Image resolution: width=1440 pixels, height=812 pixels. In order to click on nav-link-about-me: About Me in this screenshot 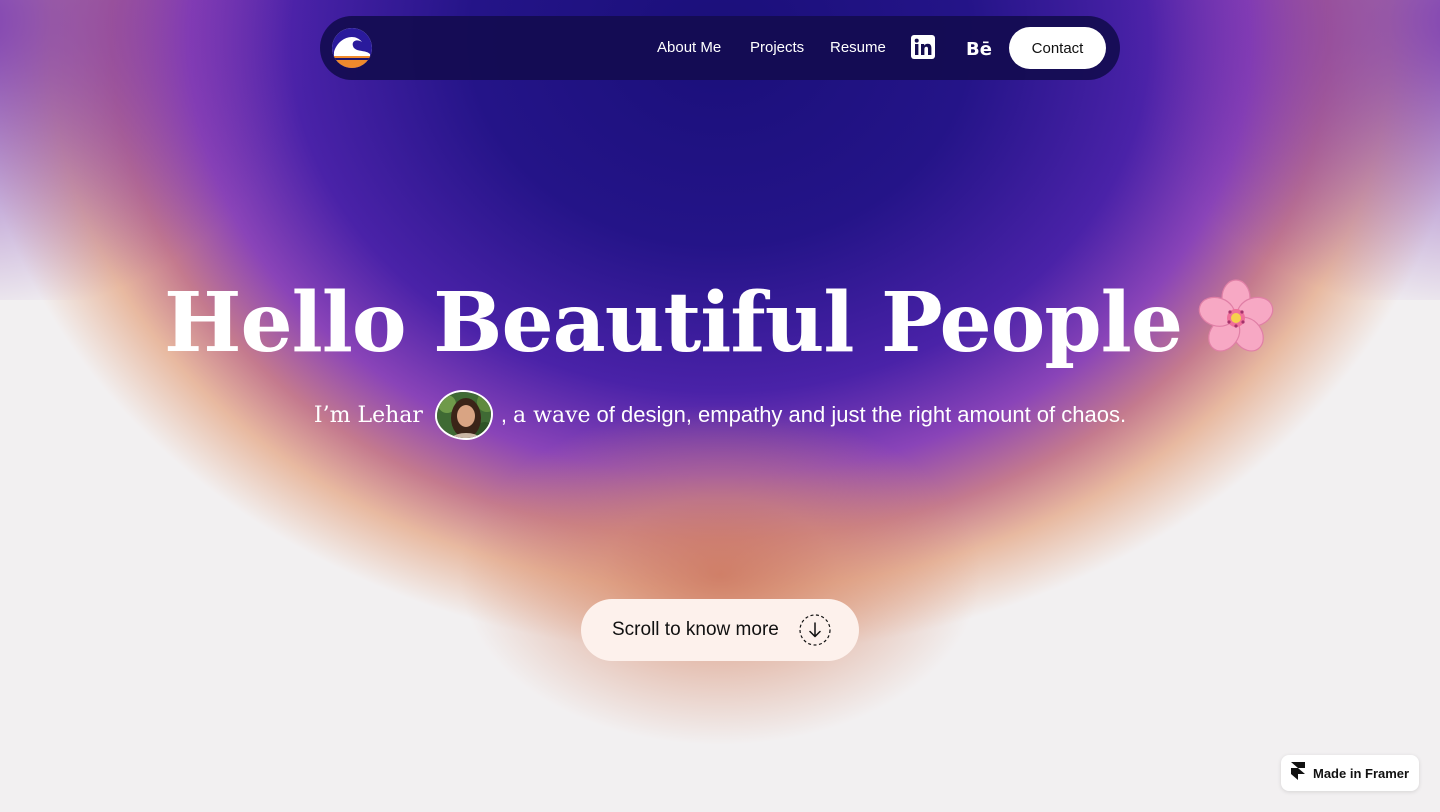, I will do `click(689, 48)`.